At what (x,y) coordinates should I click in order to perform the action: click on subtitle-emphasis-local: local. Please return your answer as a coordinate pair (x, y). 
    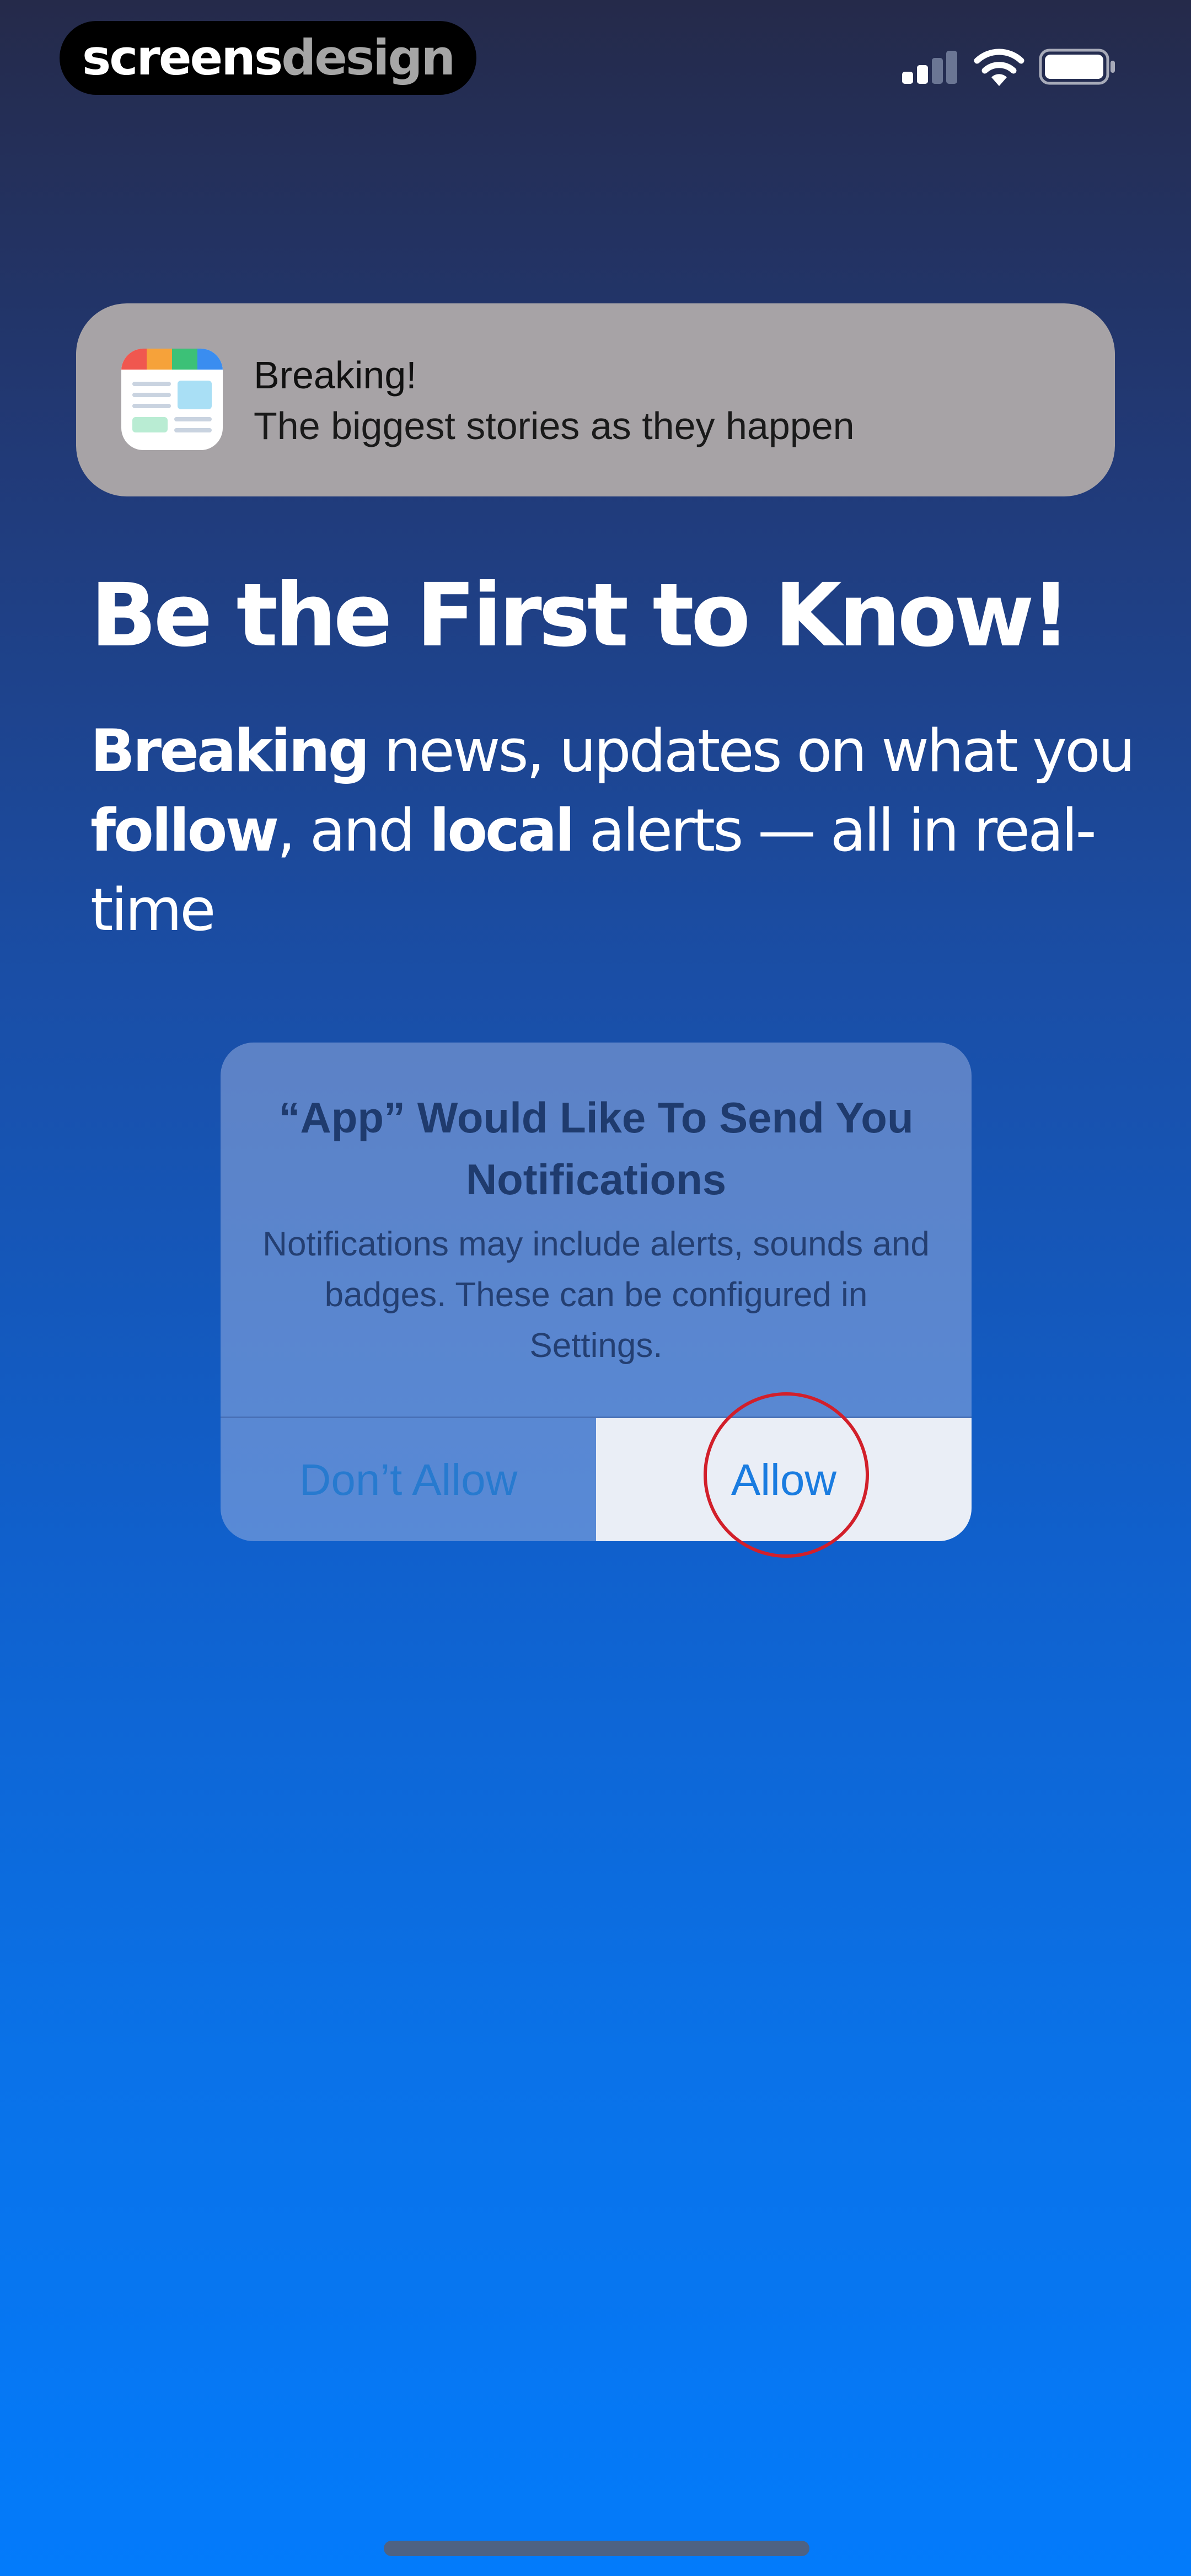
    Looking at the image, I should click on (502, 830).